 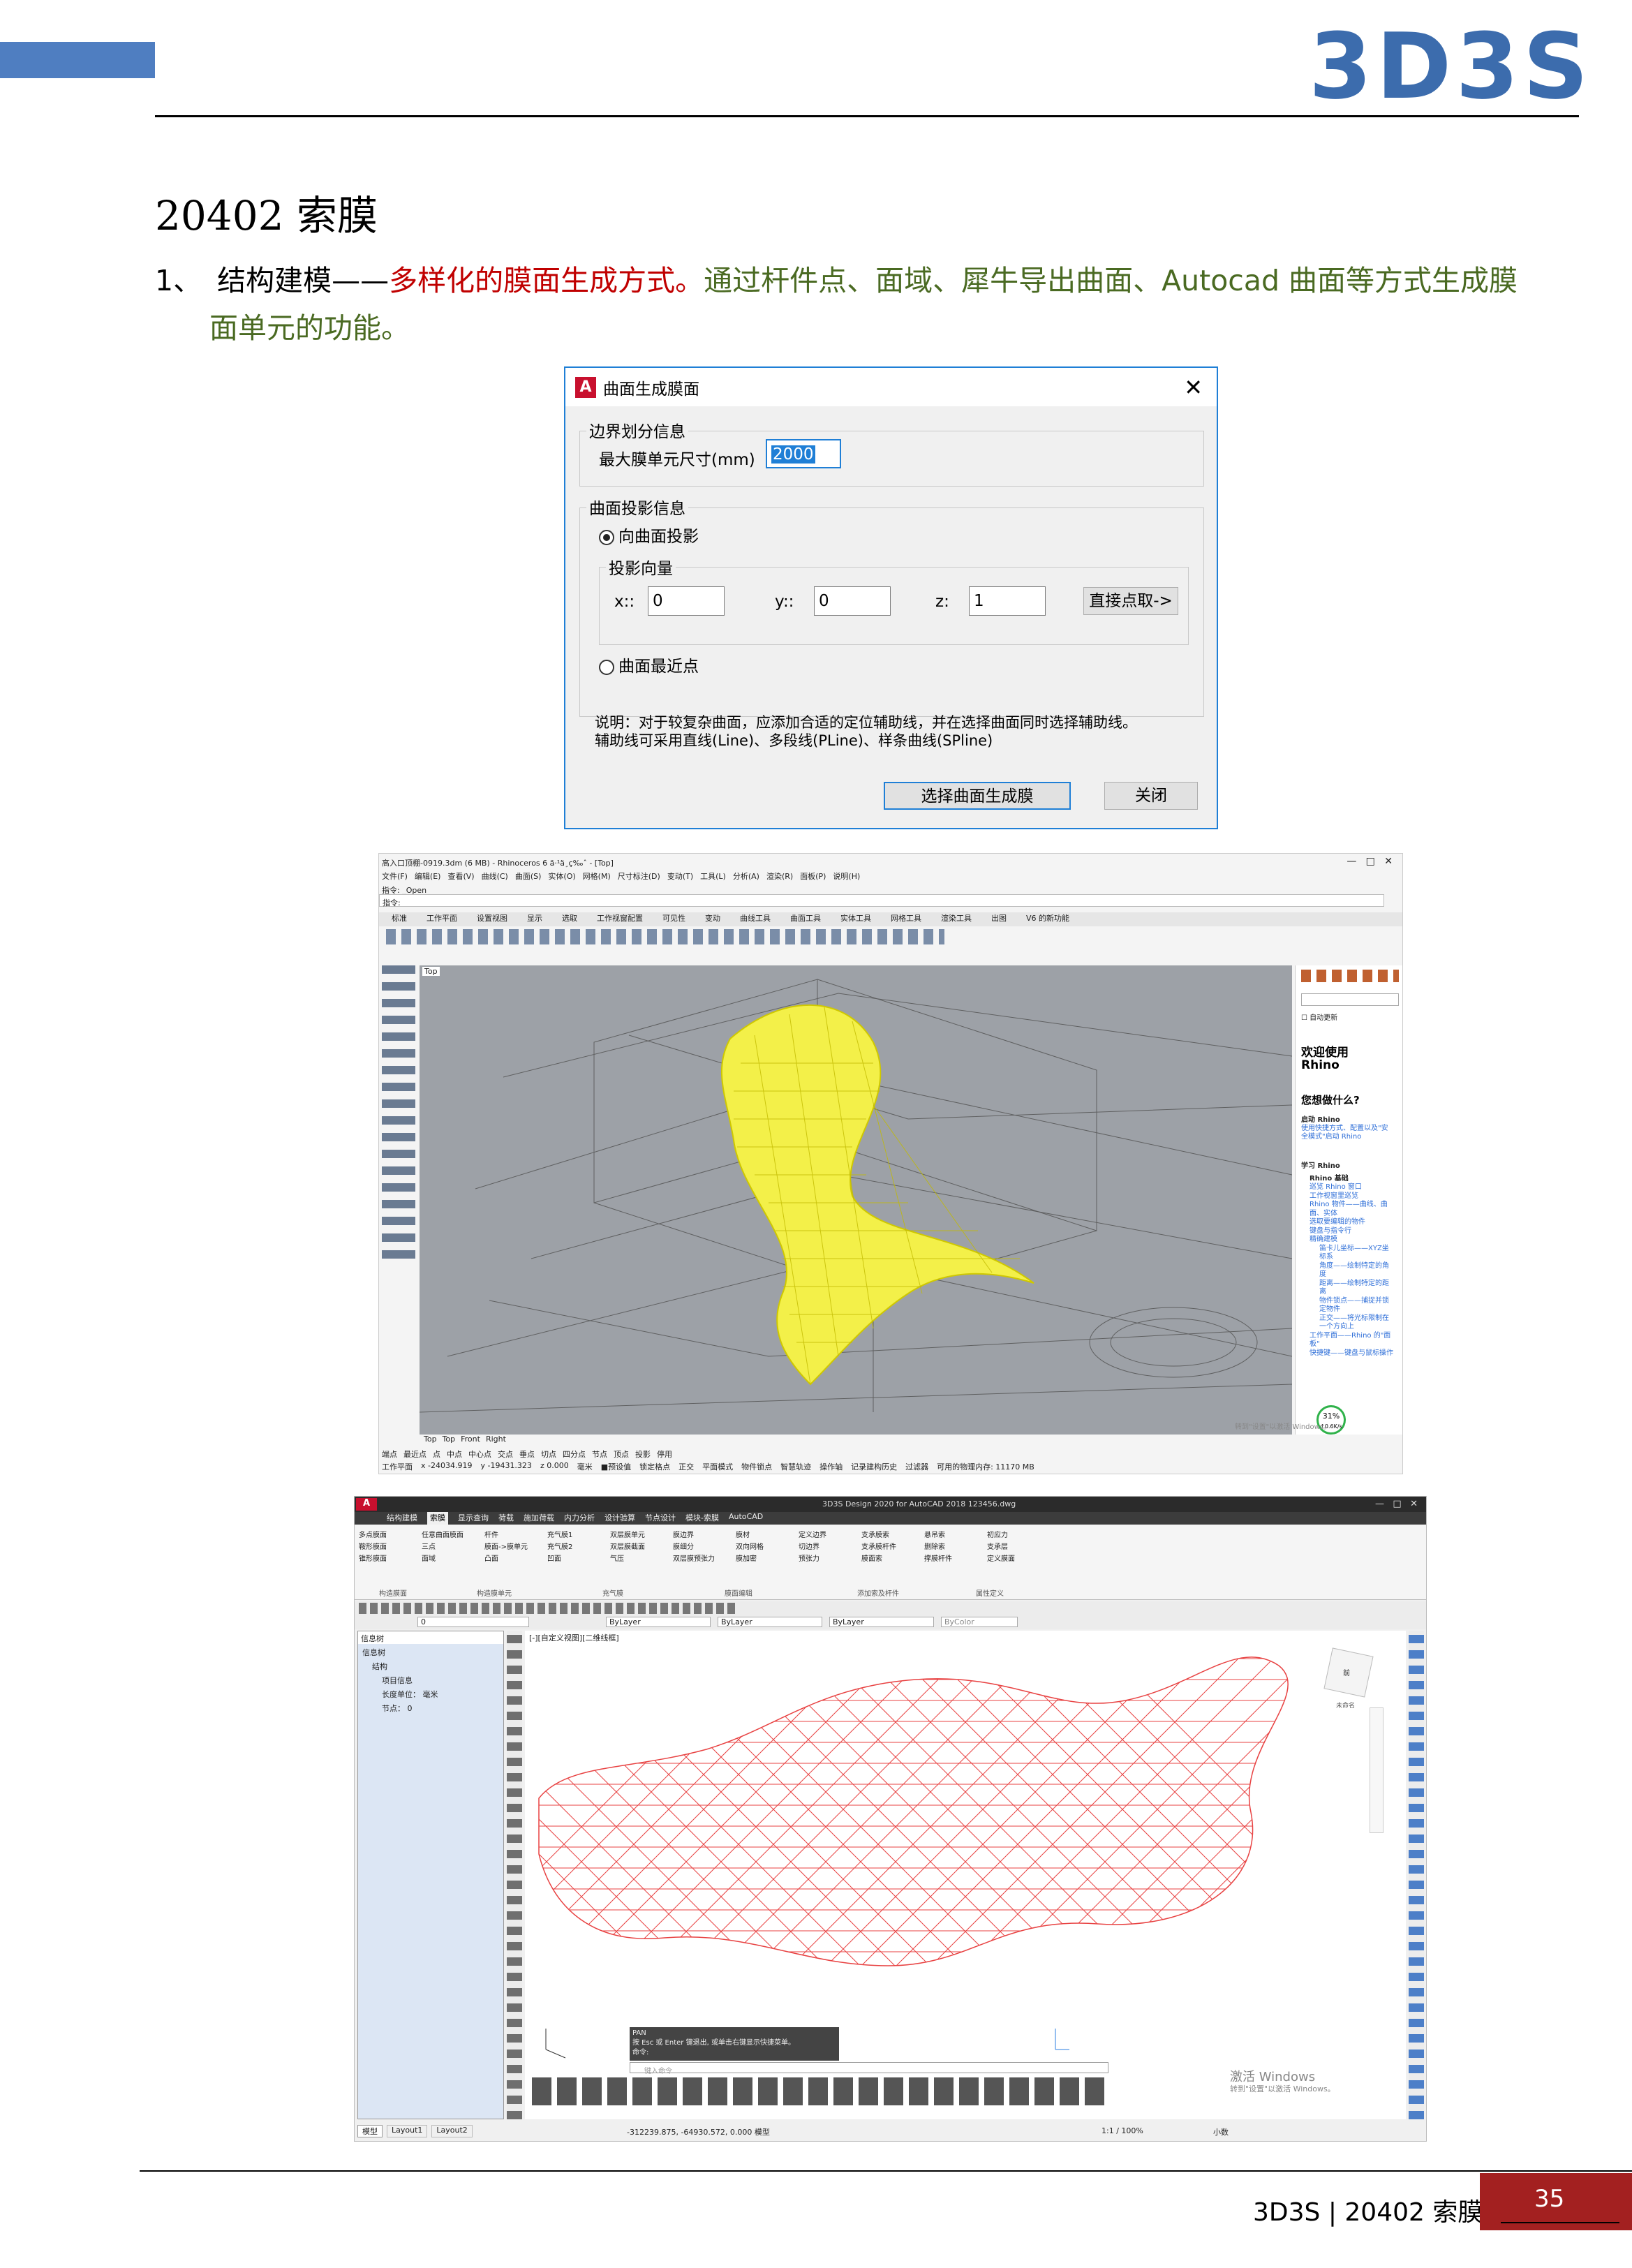 What do you see at coordinates (395, 876) in the screenshot?
I see `rhino-menu-file: 文件(F)` at bounding box center [395, 876].